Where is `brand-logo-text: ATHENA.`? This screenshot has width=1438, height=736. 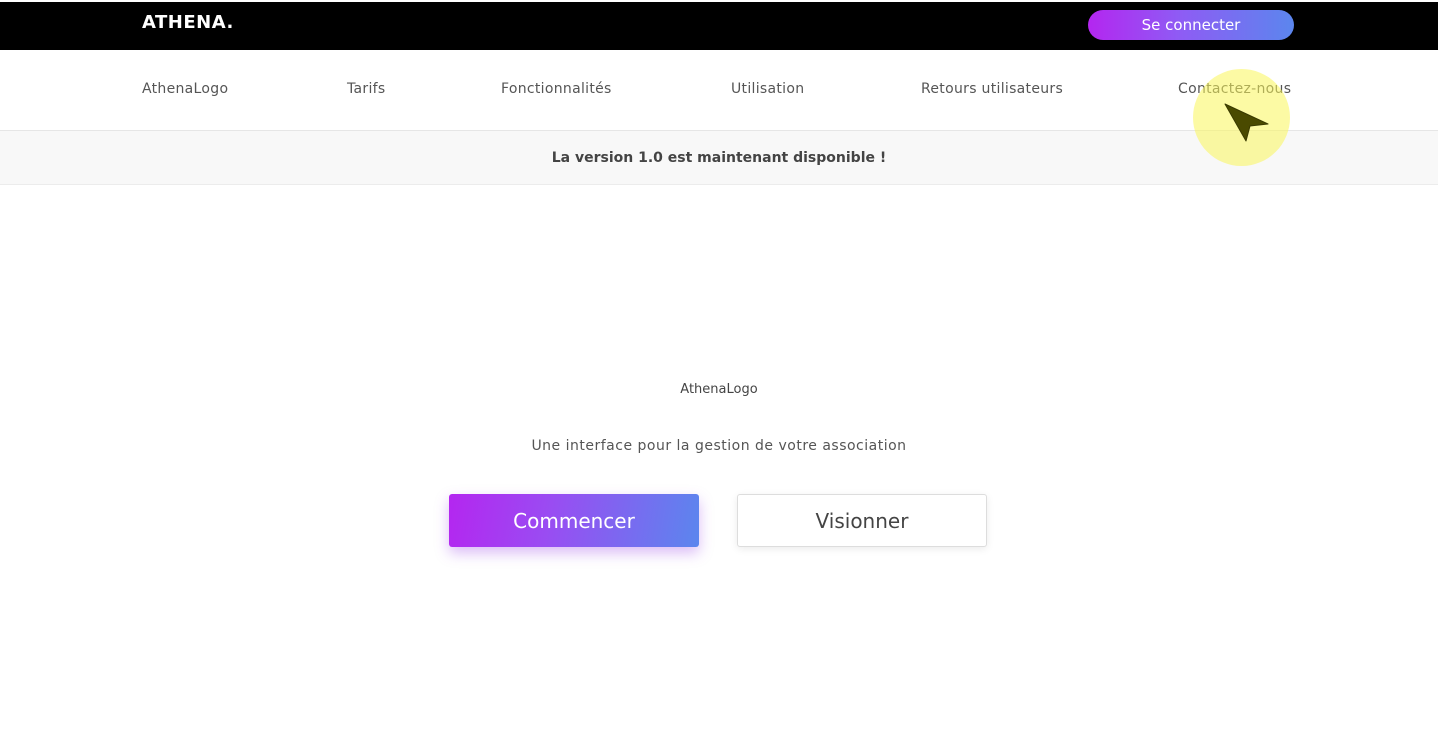
brand-logo-text: ATHENA. is located at coordinates (188, 22).